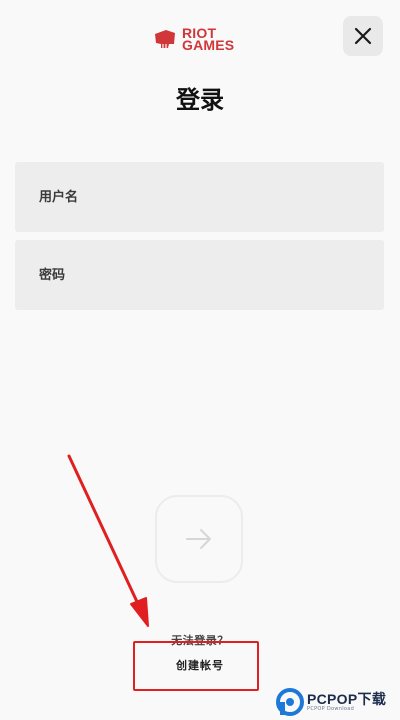 The width and height of the screenshot is (400, 720). Describe the element at coordinates (290, 702) in the screenshot. I see `pcpop-logo-icon` at that location.